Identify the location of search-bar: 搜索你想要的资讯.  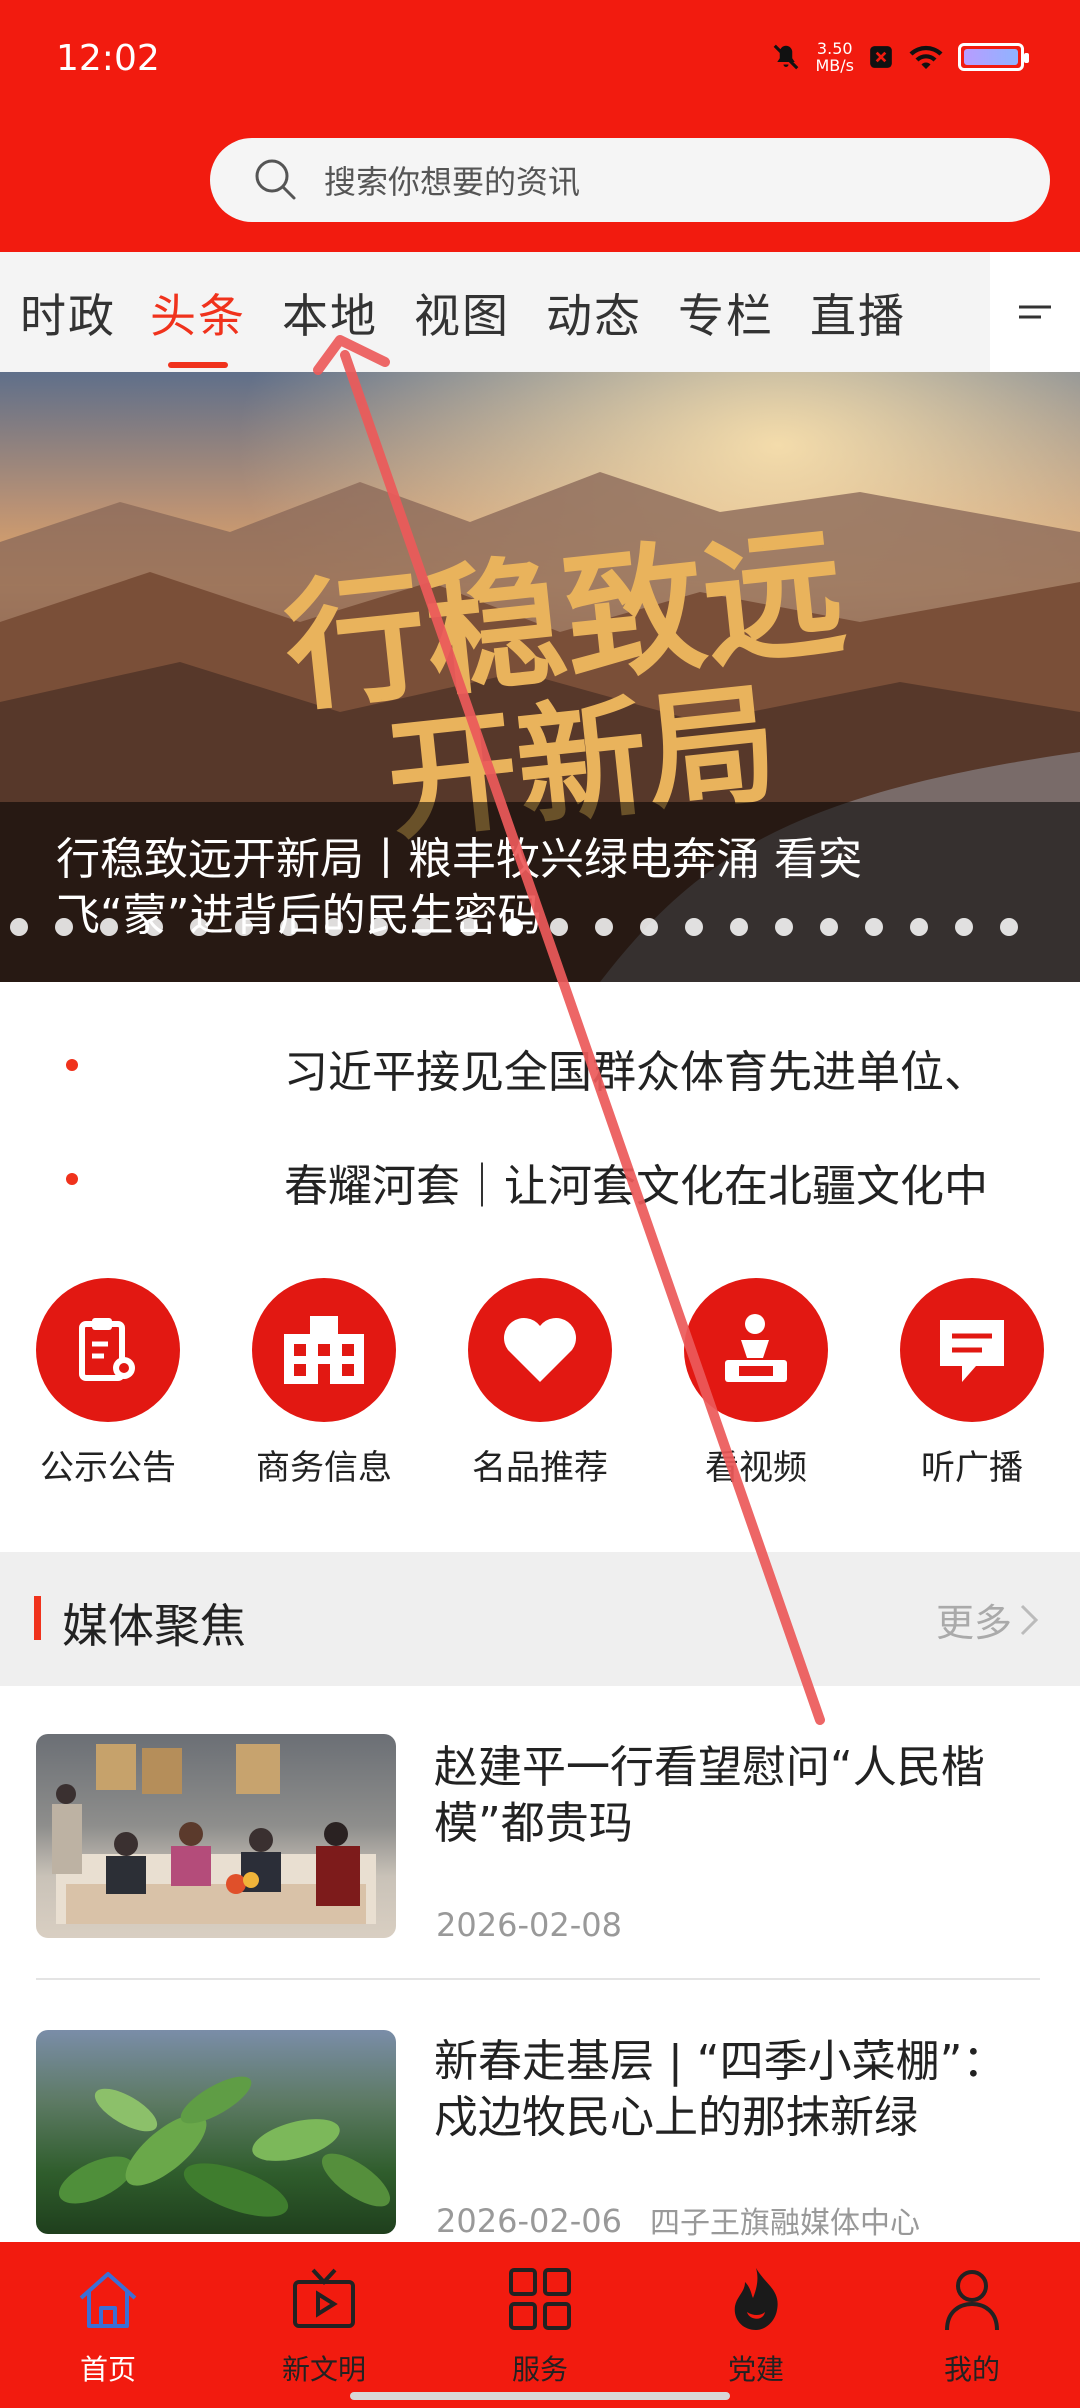
(630, 180).